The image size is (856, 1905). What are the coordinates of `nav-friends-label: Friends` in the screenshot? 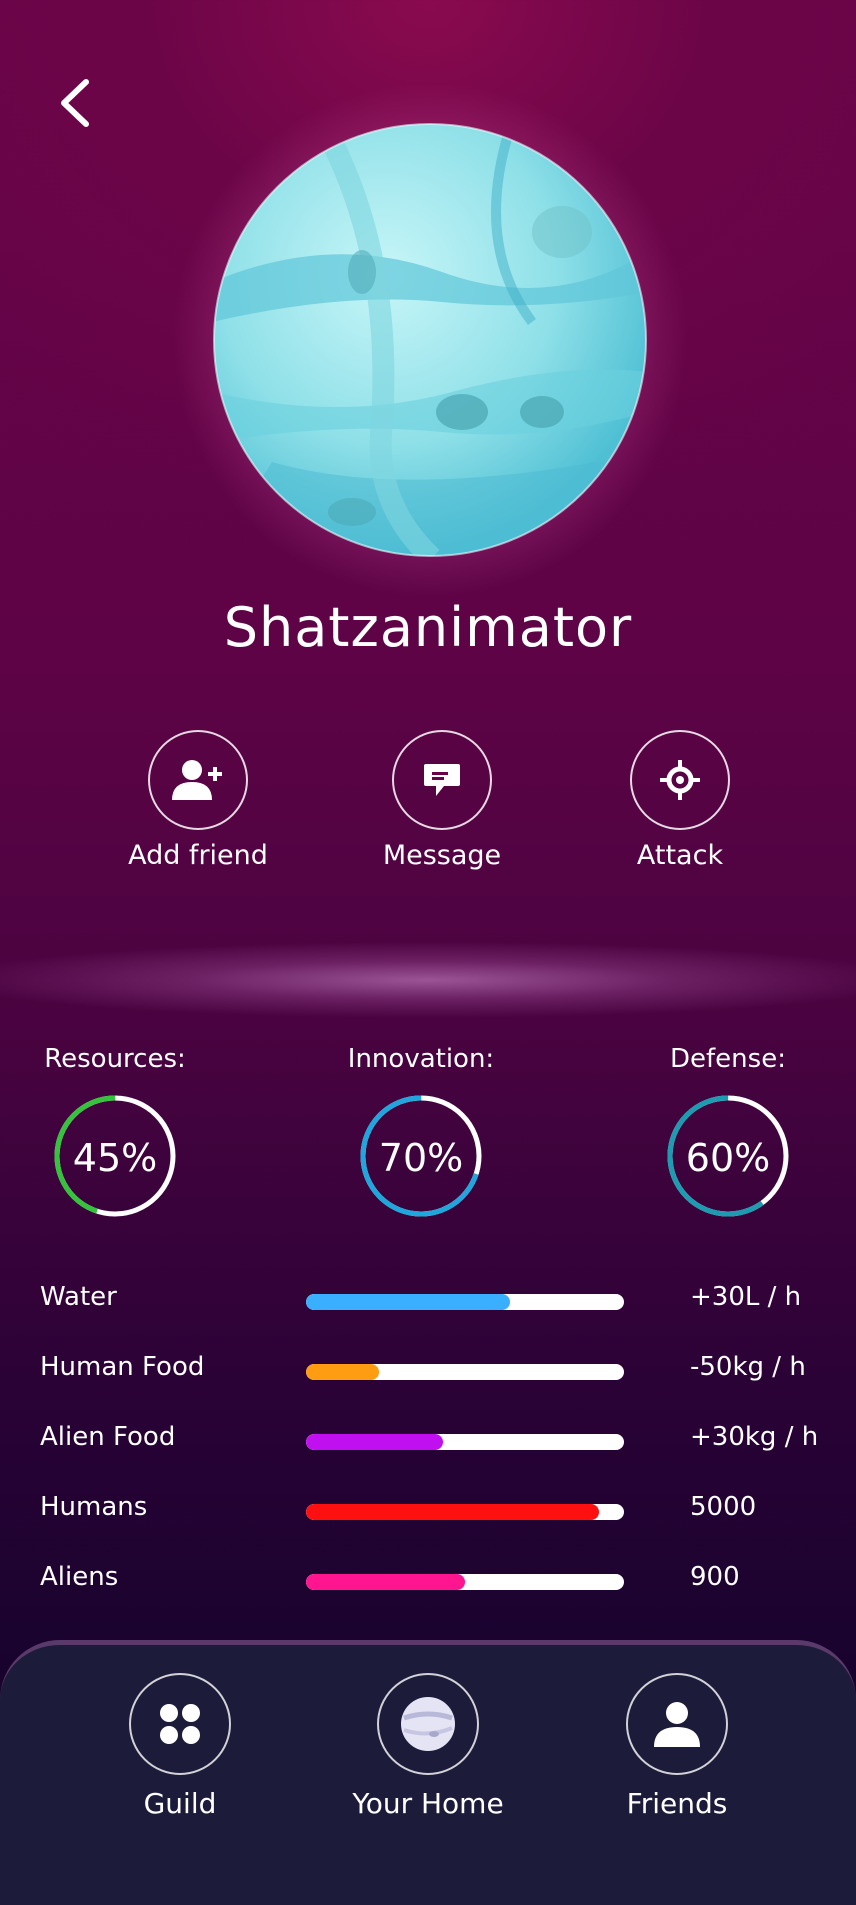 It's located at (677, 1803).